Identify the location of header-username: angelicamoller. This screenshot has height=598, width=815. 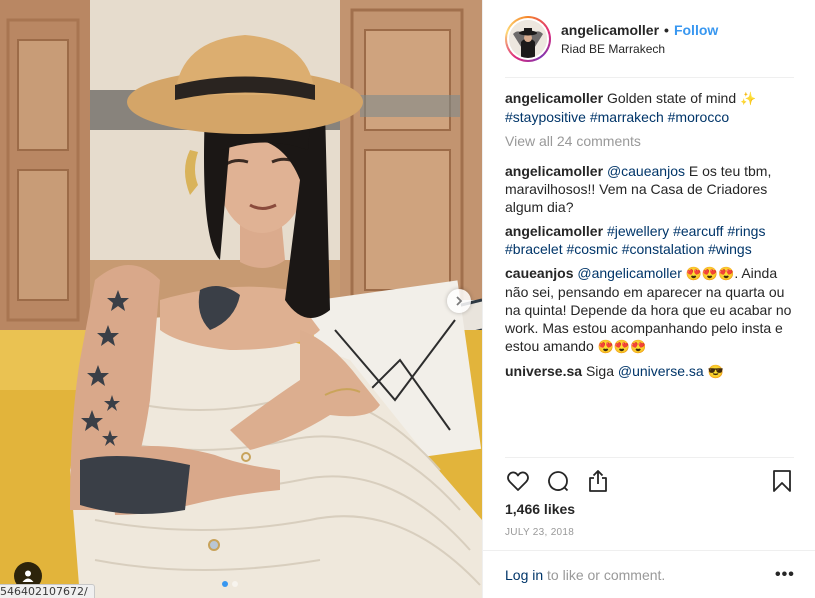
(610, 30).